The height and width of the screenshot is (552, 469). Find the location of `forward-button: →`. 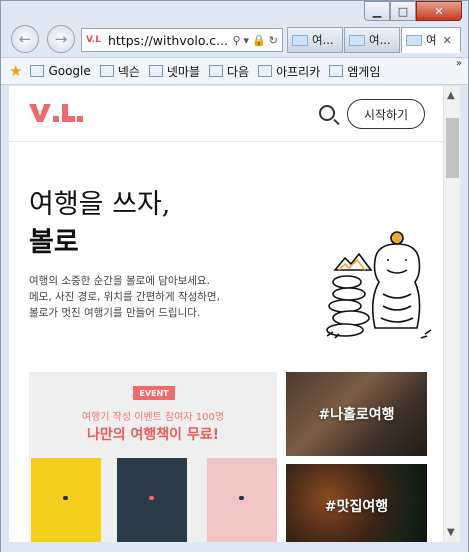

forward-button: → is located at coordinates (61, 39).